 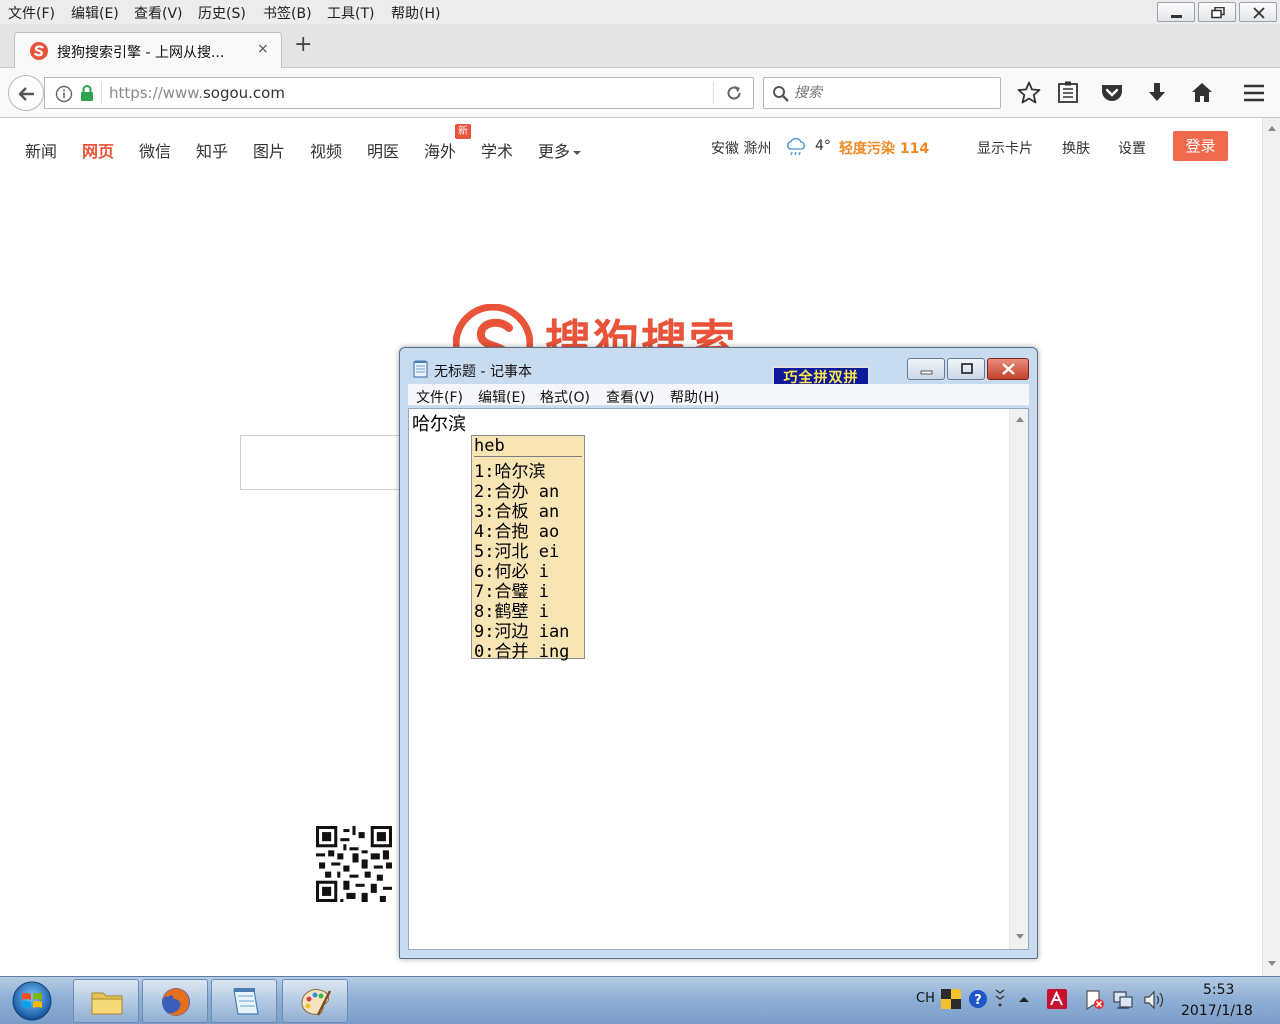 I want to click on taskbar-notepad, so click(x=244, y=1001).